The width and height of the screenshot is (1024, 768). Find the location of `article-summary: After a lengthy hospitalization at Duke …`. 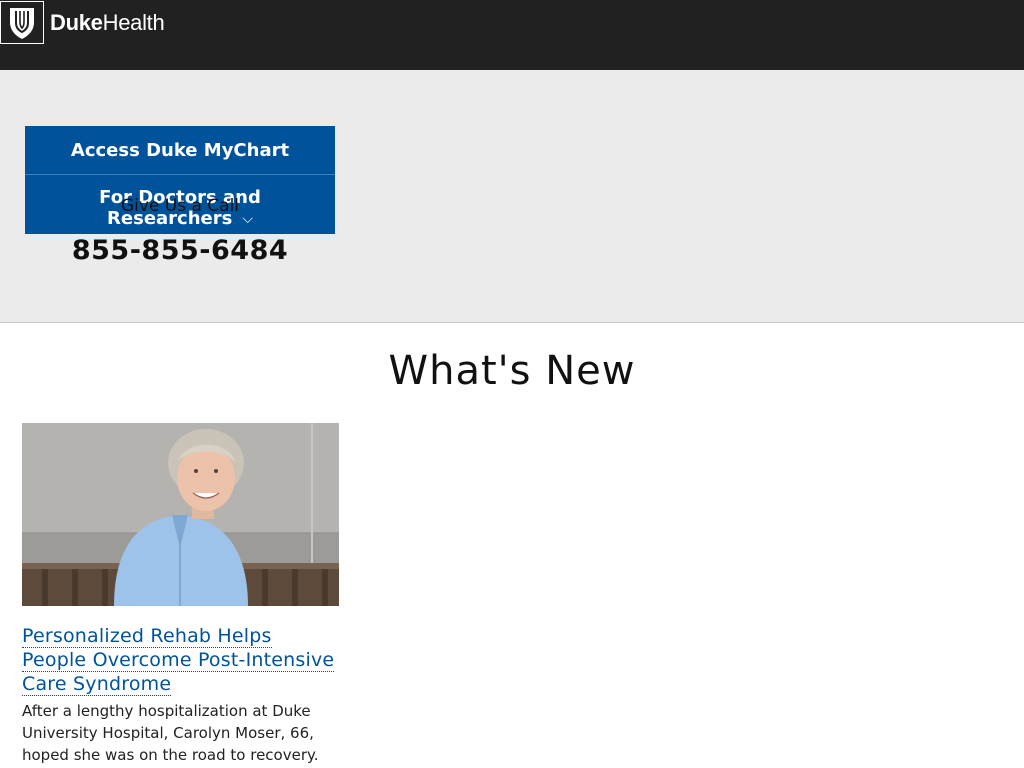

article-summary: After a lengthy hospitalization at Duke … is located at coordinates (170, 733).